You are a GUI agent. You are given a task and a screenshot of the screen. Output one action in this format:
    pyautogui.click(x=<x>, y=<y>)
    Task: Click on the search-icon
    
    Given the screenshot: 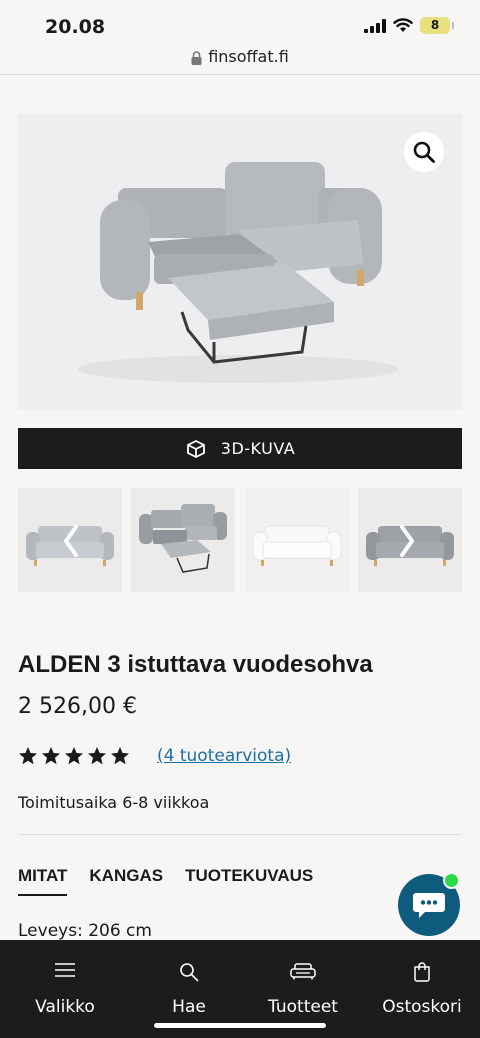 What is the action you would take?
    pyautogui.click(x=189, y=972)
    